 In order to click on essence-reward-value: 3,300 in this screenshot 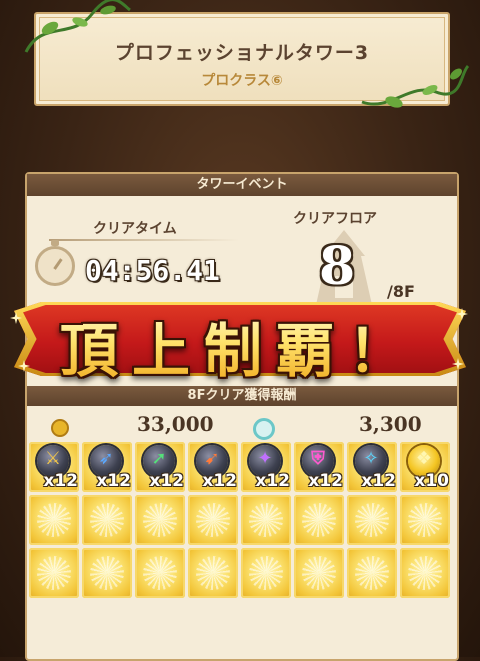, I will do `click(390, 424)`.